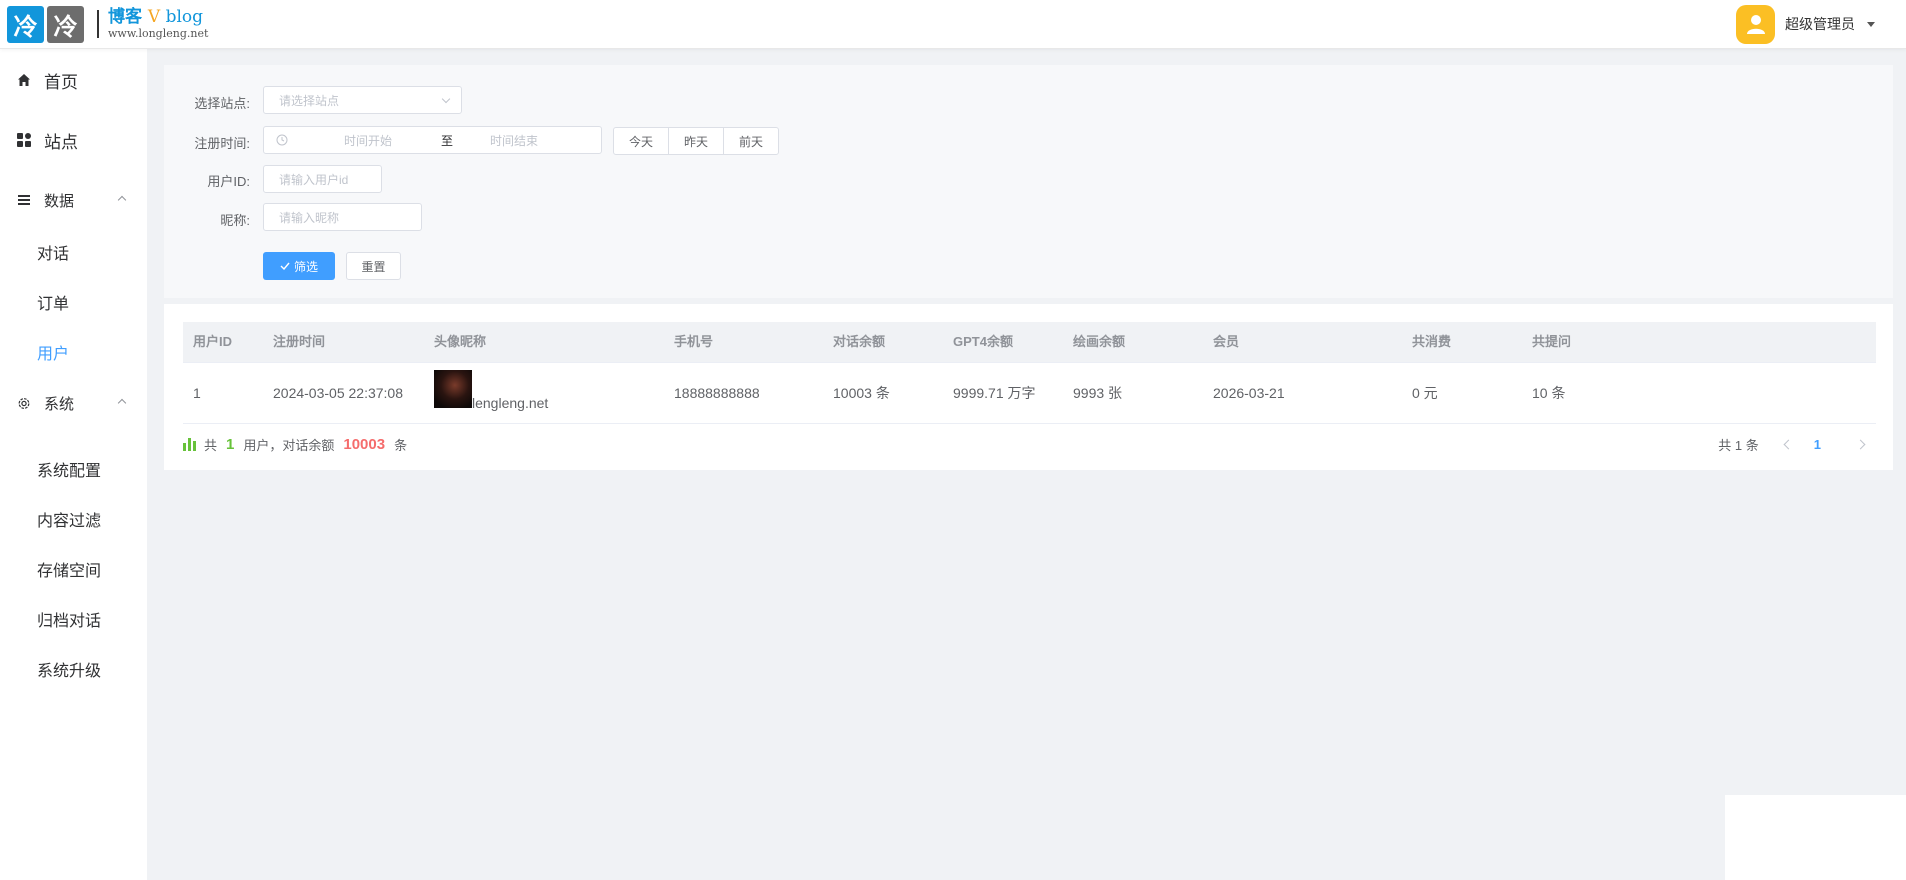 Image resolution: width=1906 pixels, height=880 pixels. Describe the element at coordinates (212, 342) in the screenshot. I see `col-user-id: 用户ID` at that location.